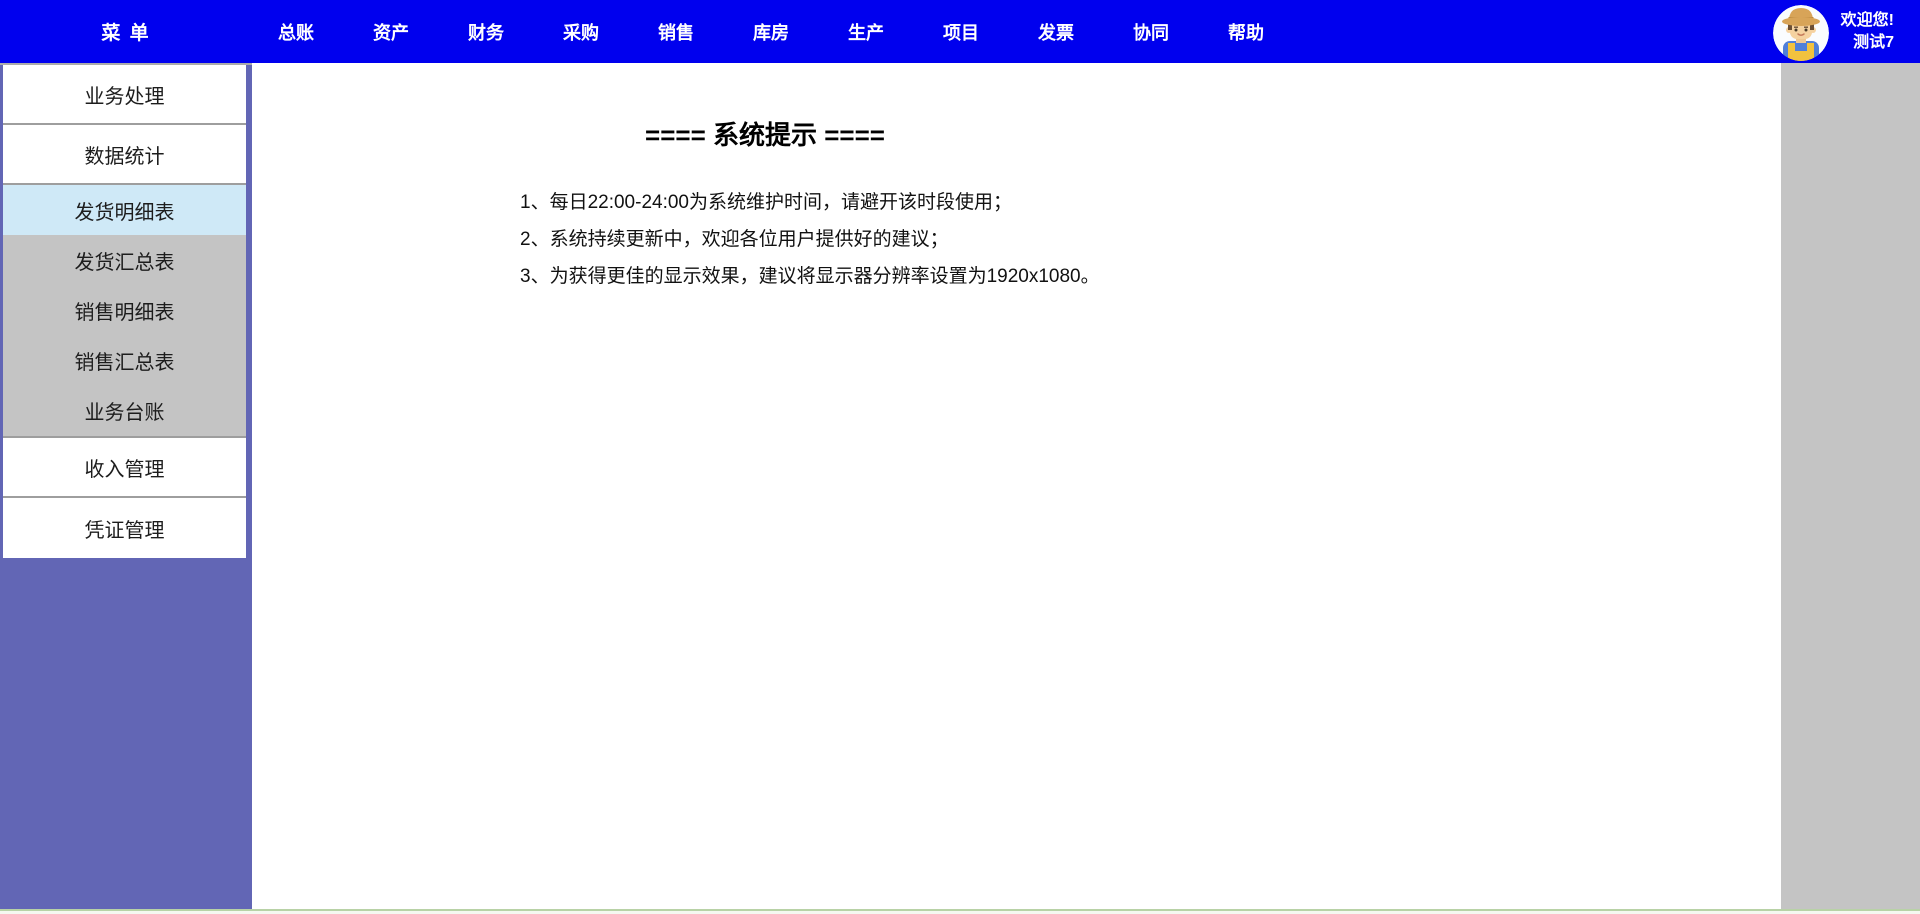  Describe the element at coordinates (765, 135) in the screenshot. I see `system-notice-title: ==== 系统提示 ====` at that location.